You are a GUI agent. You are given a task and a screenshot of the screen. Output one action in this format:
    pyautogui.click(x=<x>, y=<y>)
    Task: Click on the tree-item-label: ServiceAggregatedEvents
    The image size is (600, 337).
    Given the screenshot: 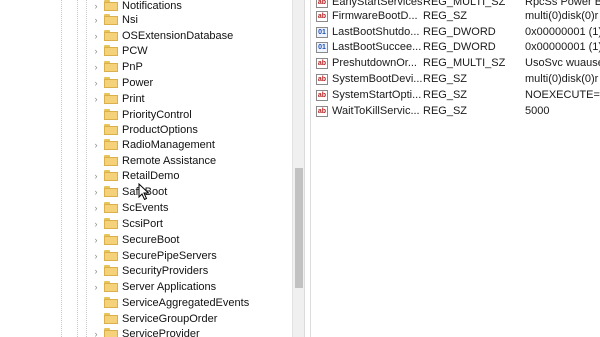 What is the action you would take?
    pyautogui.click(x=186, y=302)
    